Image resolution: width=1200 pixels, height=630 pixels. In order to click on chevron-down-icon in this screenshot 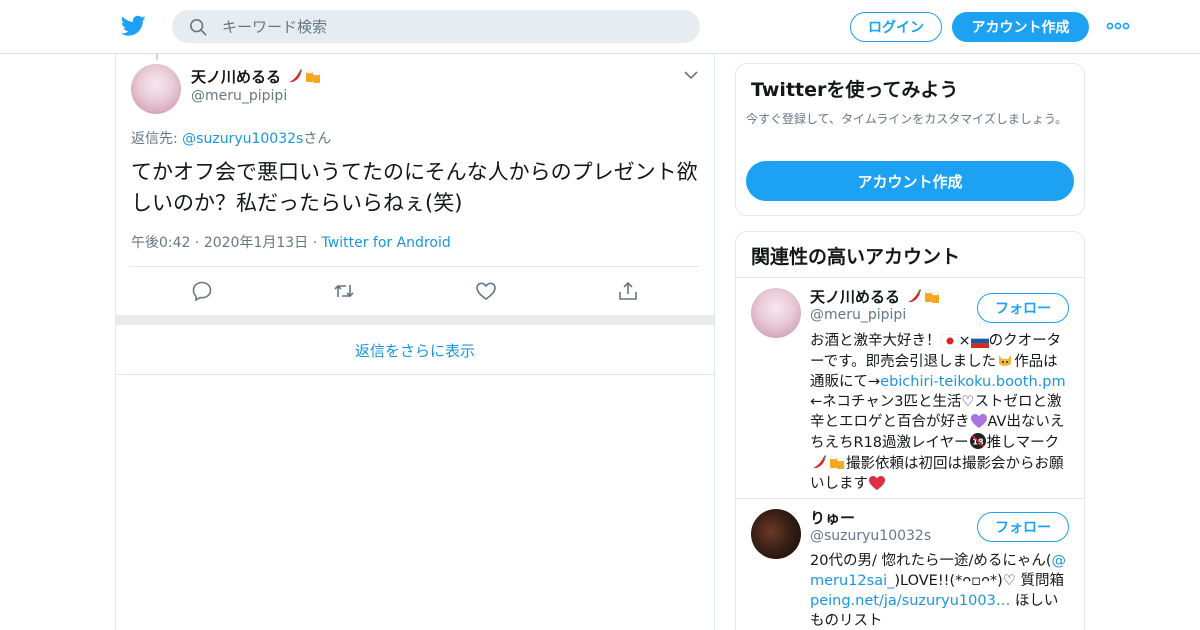, I will do `click(691, 75)`.